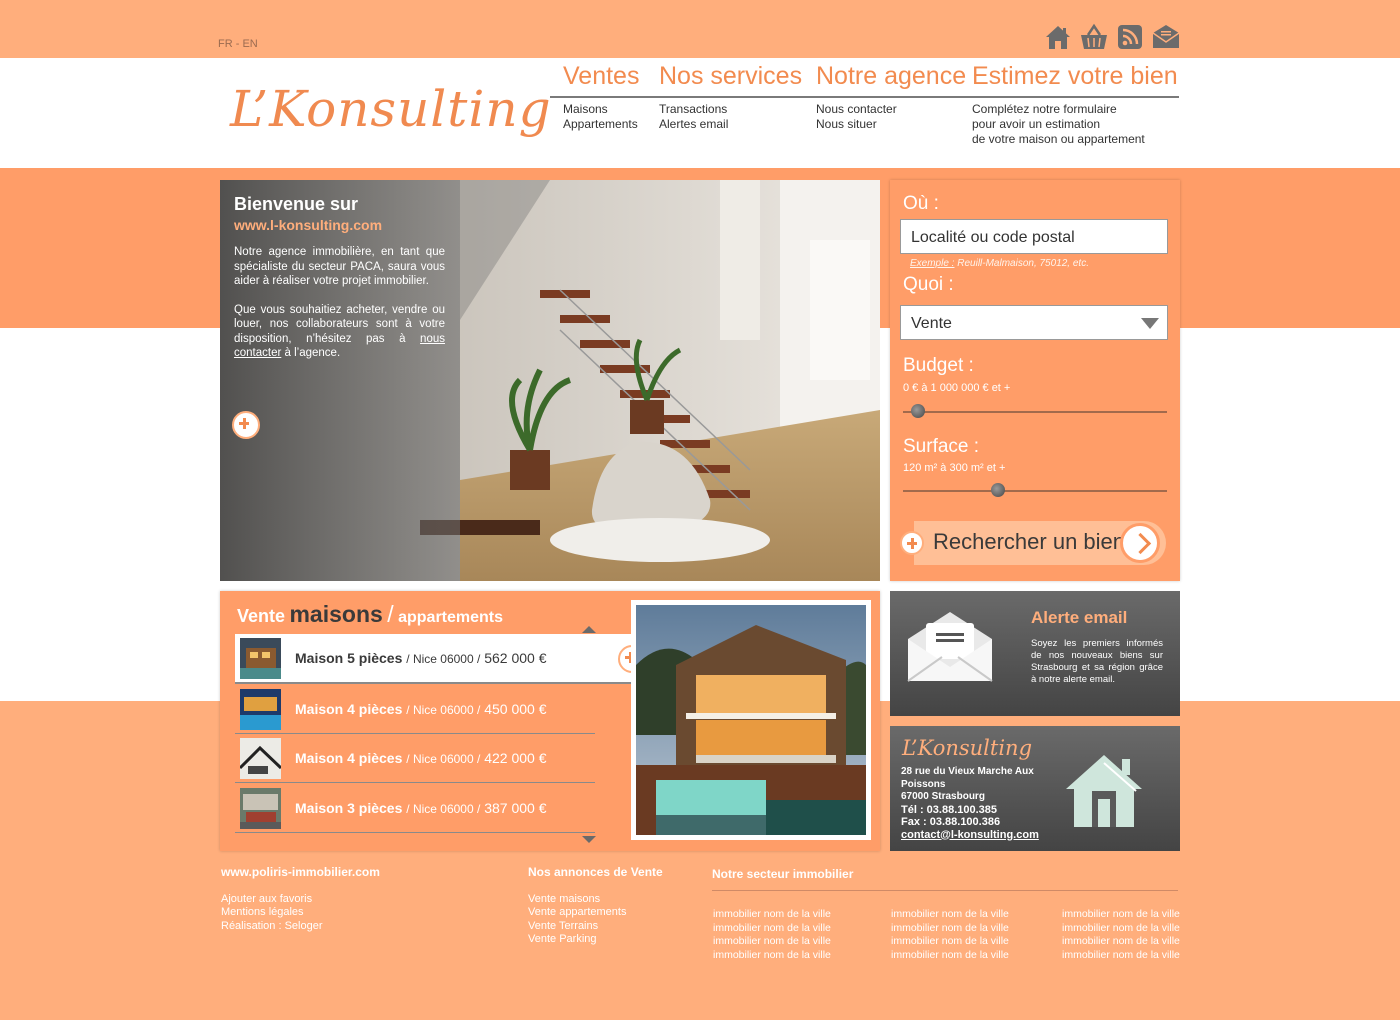 The width and height of the screenshot is (1400, 1020). What do you see at coordinates (390, 614) in the screenshot?
I see `vente-title-slash: /` at bounding box center [390, 614].